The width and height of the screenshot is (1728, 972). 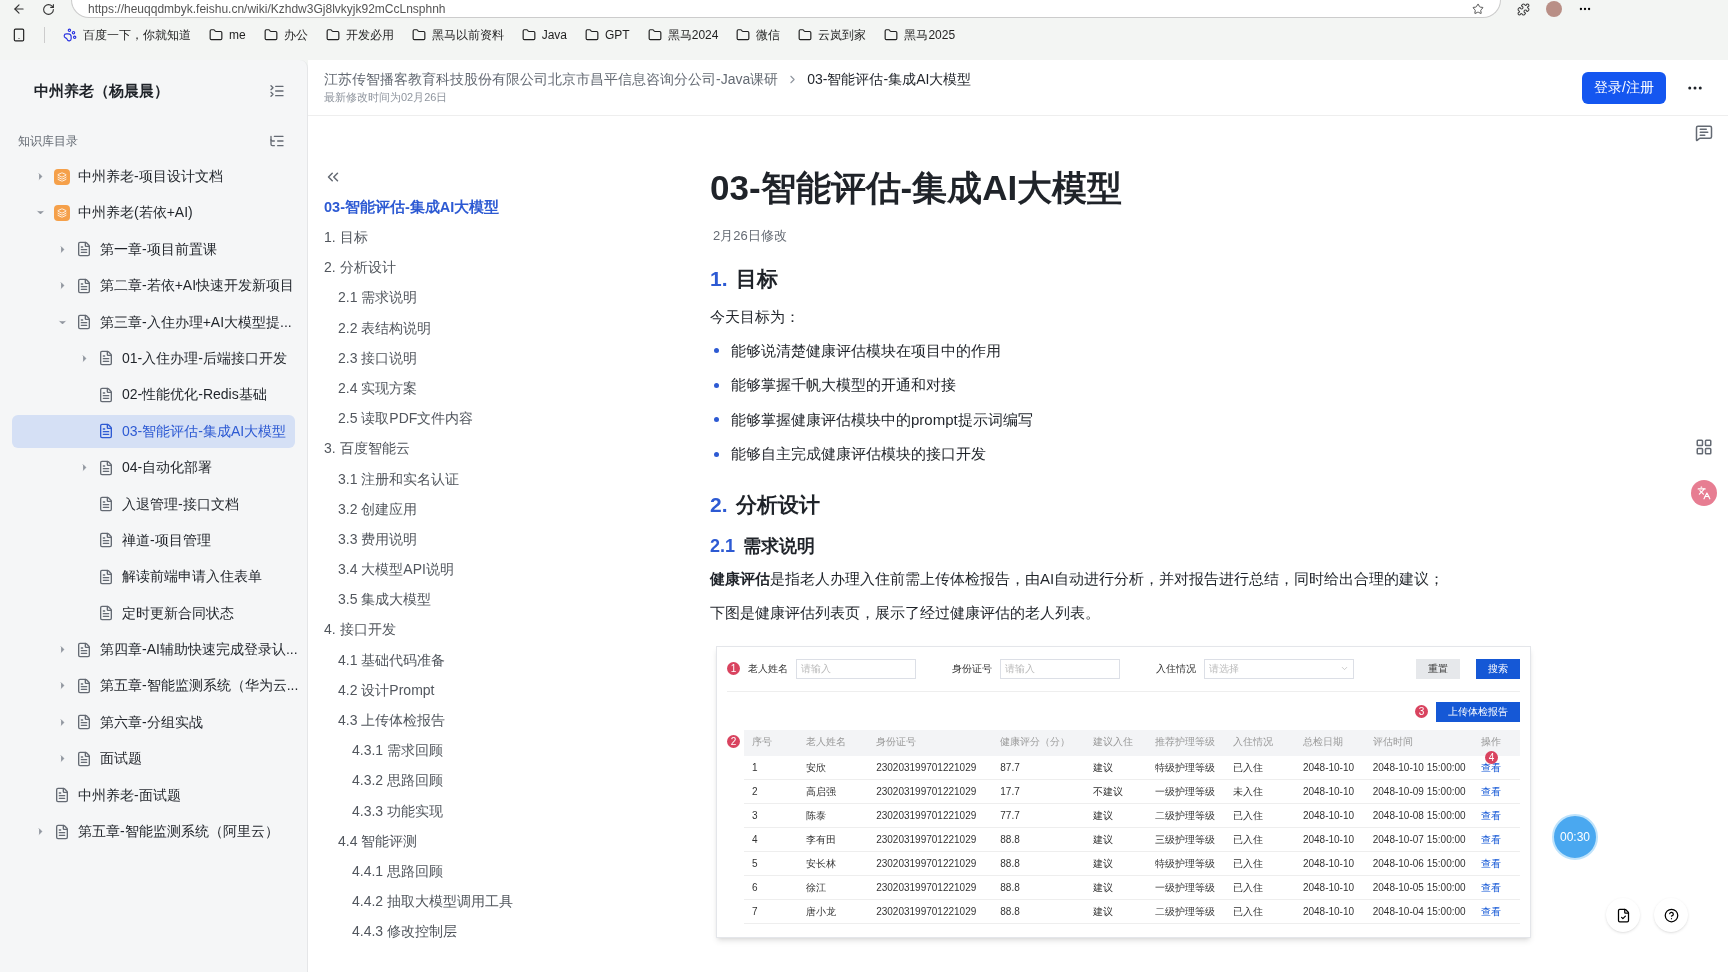 What do you see at coordinates (153, 395) in the screenshot?
I see `tree-item: 02-性能优化-Redis基础` at bounding box center [153, 395].